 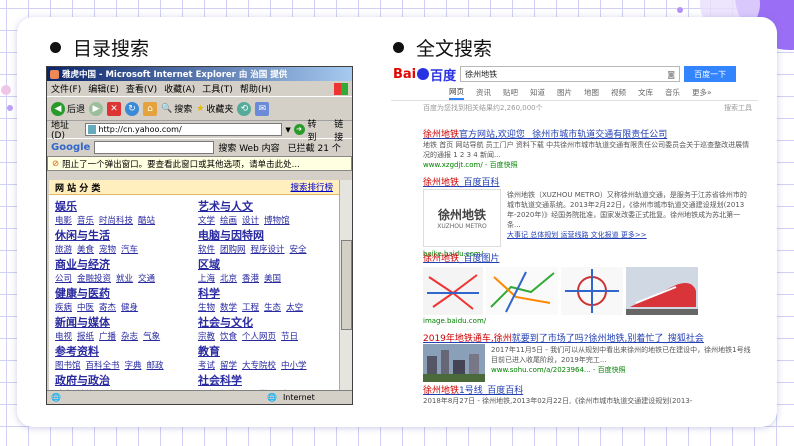 I want to click on metro-map-thumbnail, so click(x=453, y=291).